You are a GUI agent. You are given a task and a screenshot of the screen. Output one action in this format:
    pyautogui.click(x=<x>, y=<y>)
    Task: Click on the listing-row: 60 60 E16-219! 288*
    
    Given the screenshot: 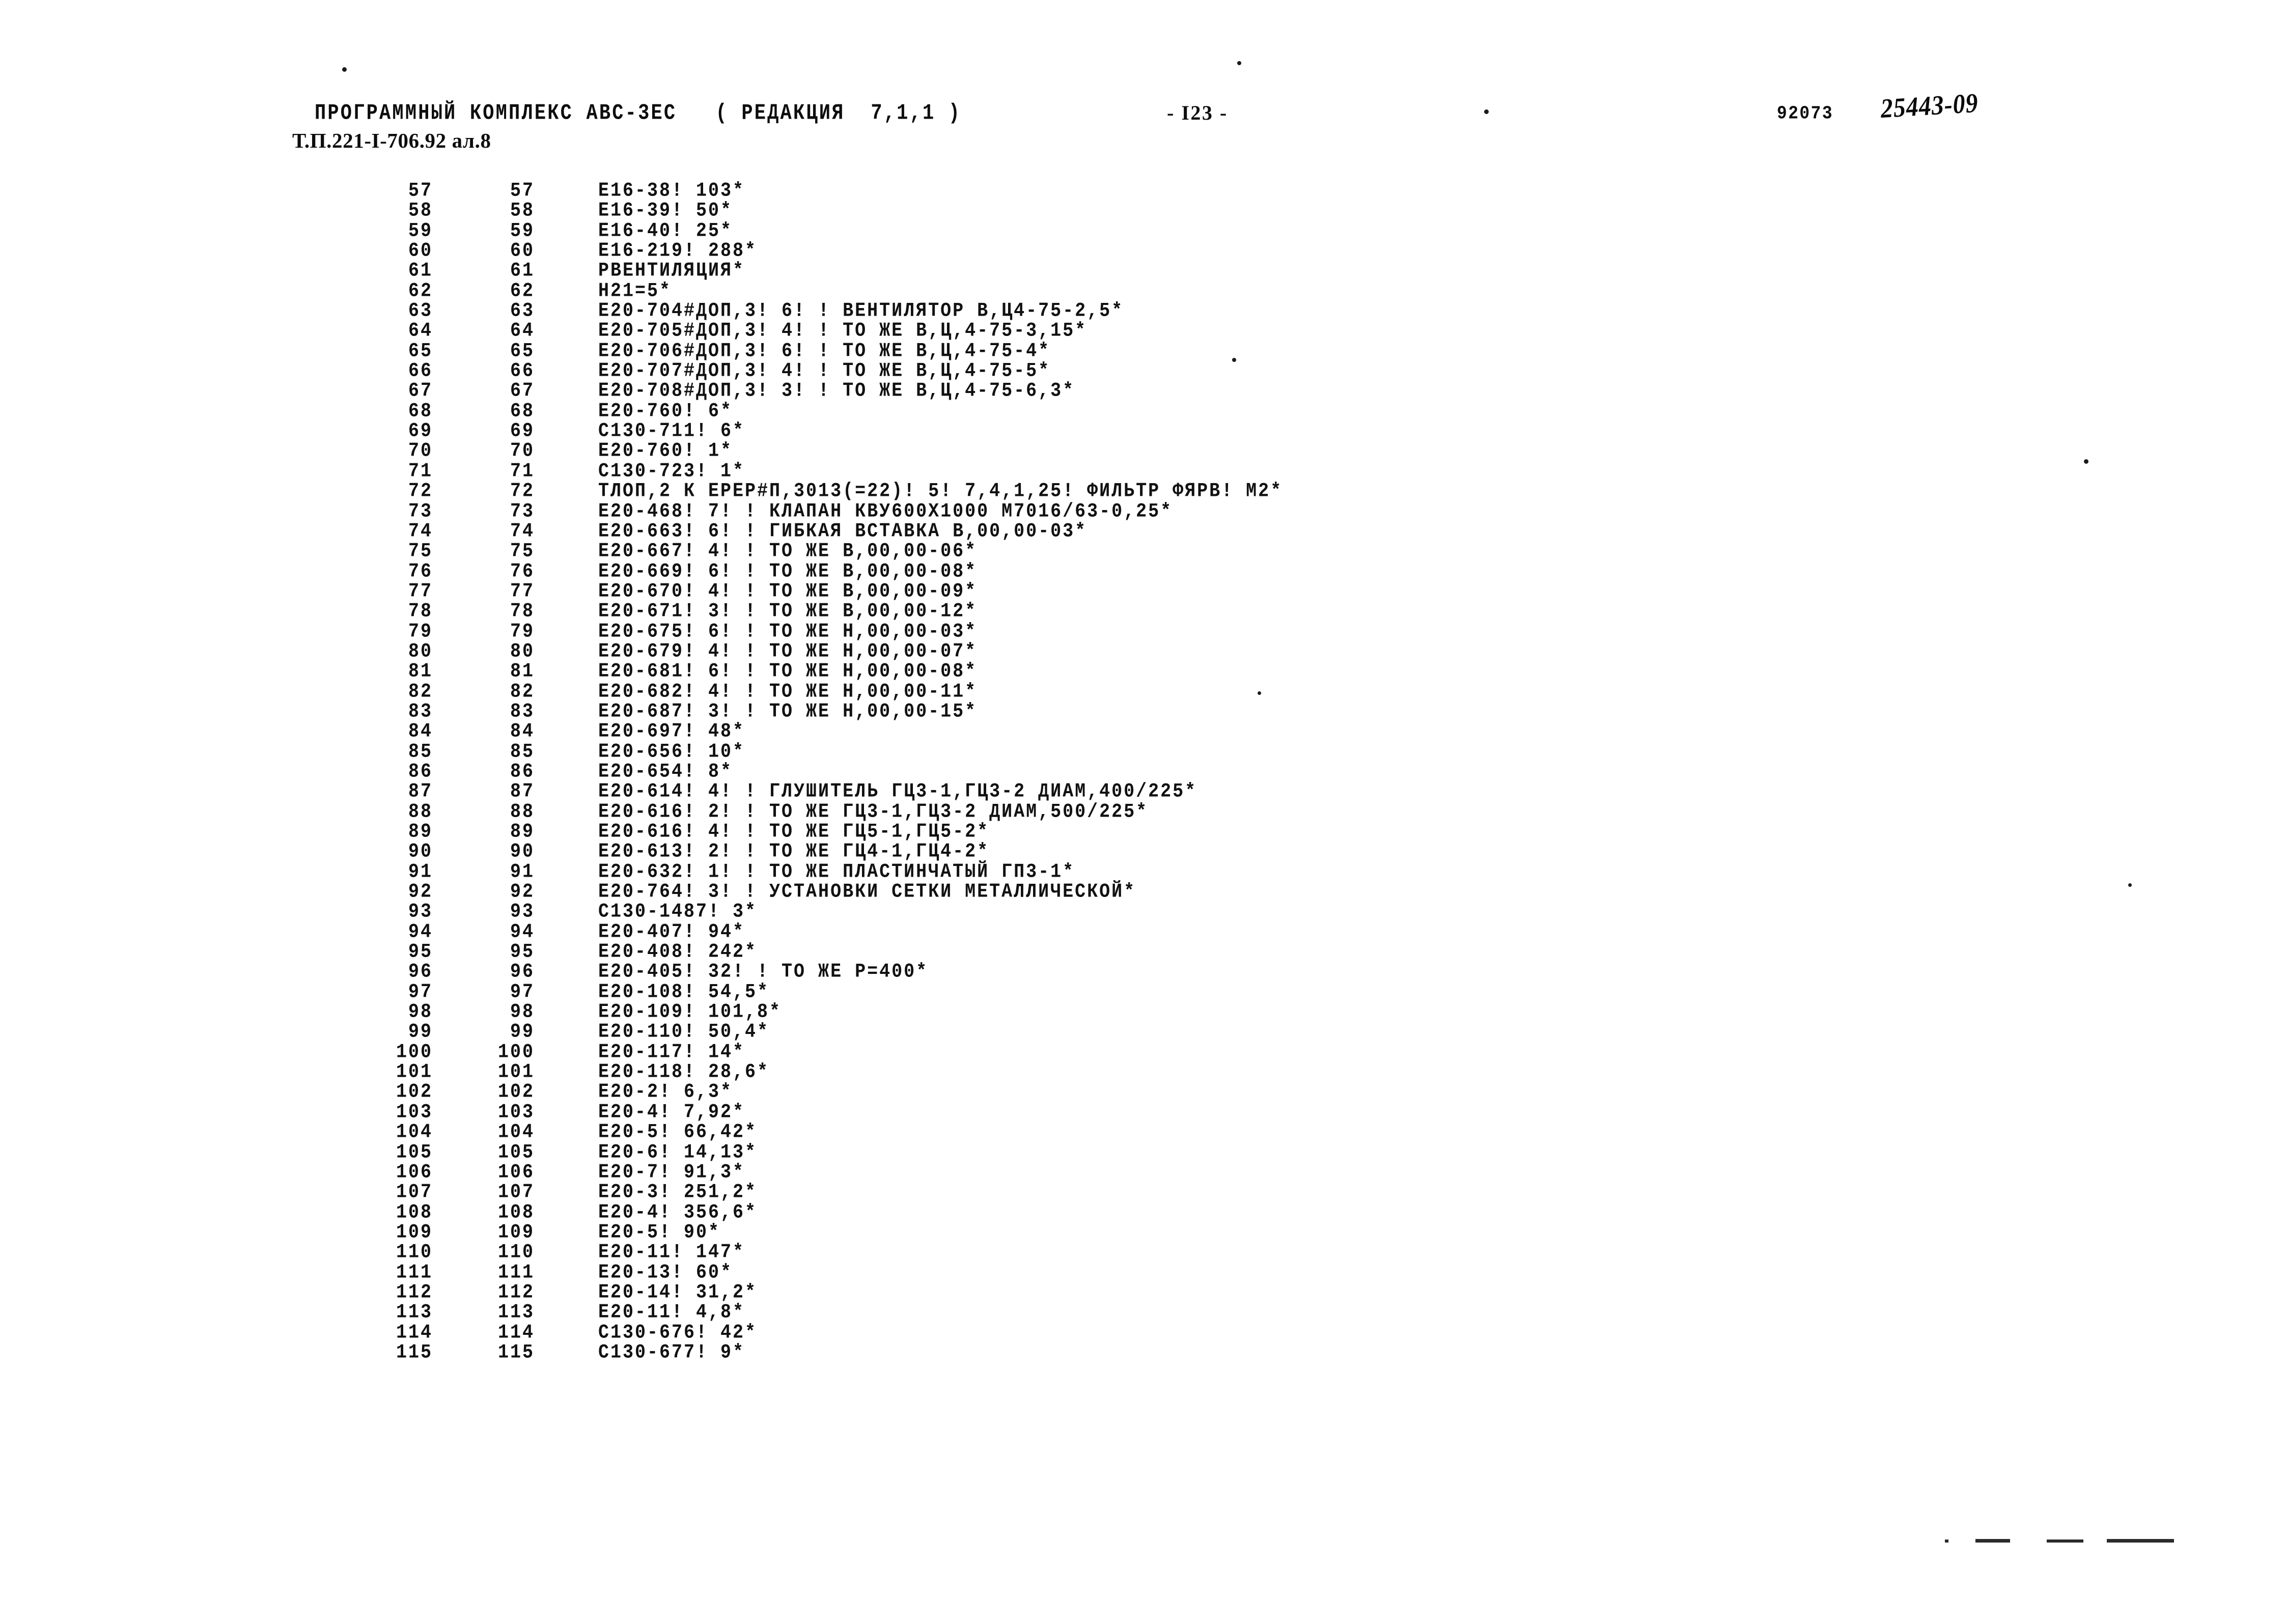 What is the action you would take?
    pyautogui.click(x=1142, y=250)
    